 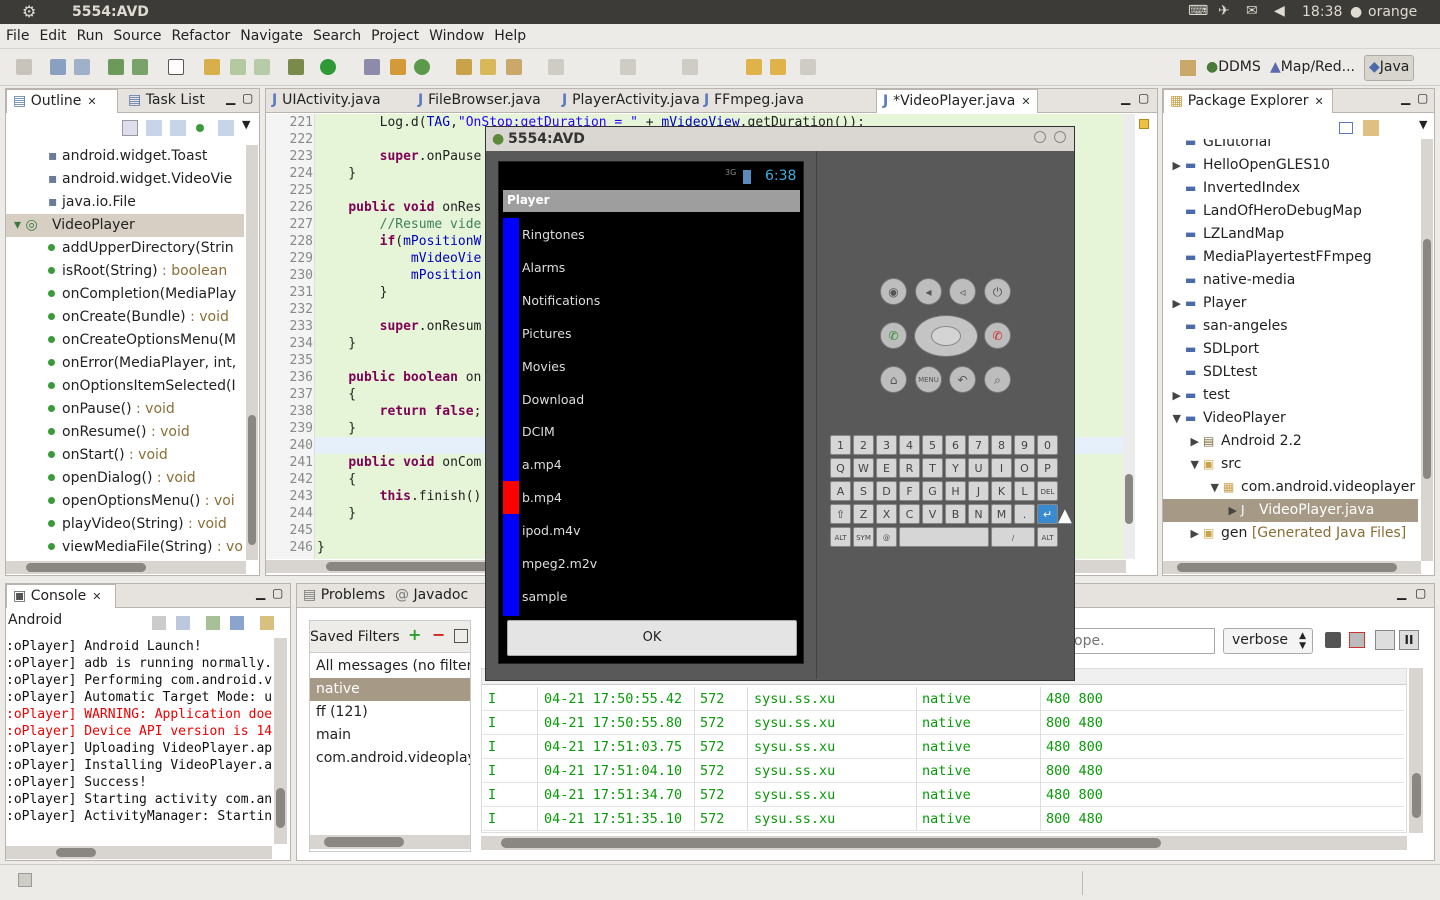 What do you see at coordinates (514, 67) in the screenshot?
I see `search-icon` at bounding box center [514, 67].